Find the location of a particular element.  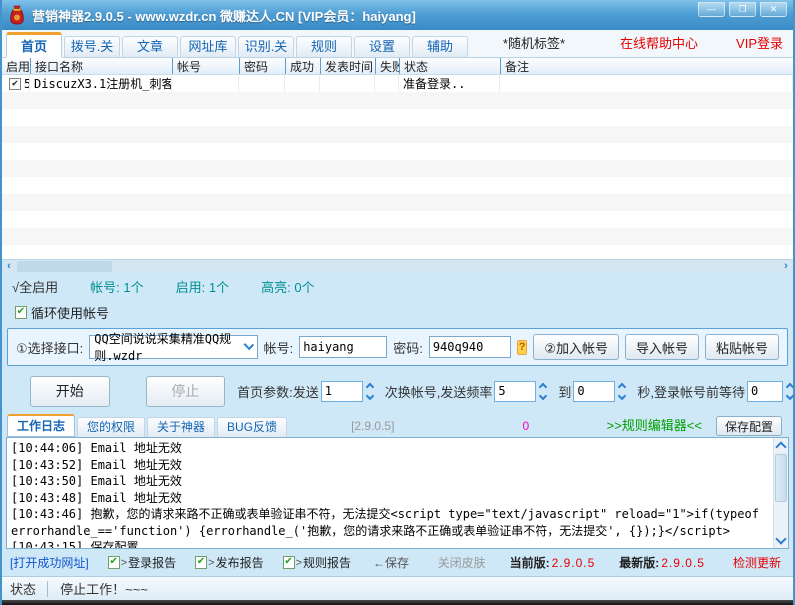

save-hint-label: ←保存 is located at coordinates (391, 562).